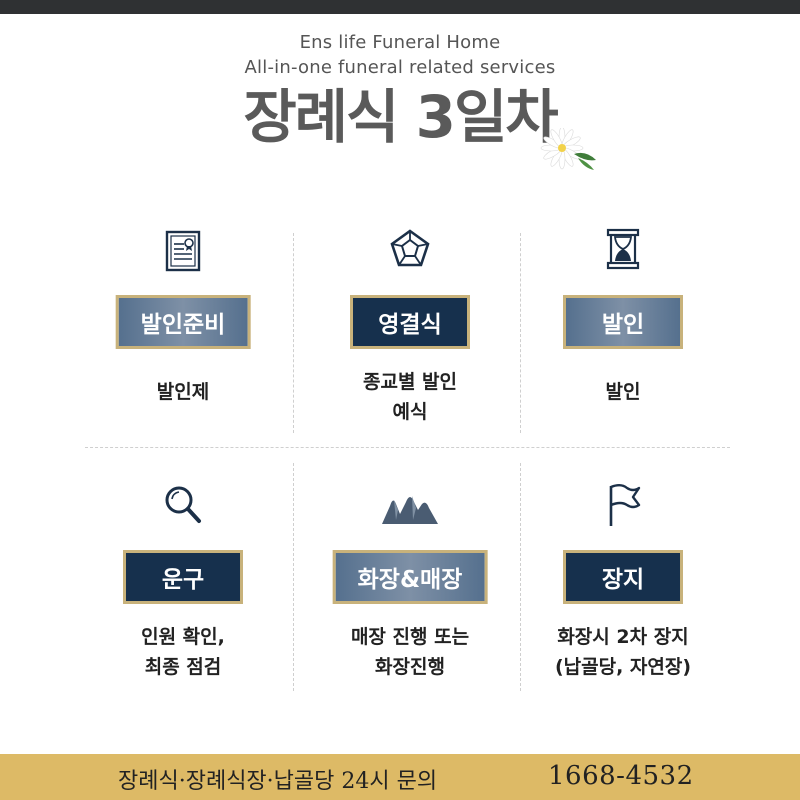  I want to click on hourglass-icon, so click(623, 249).